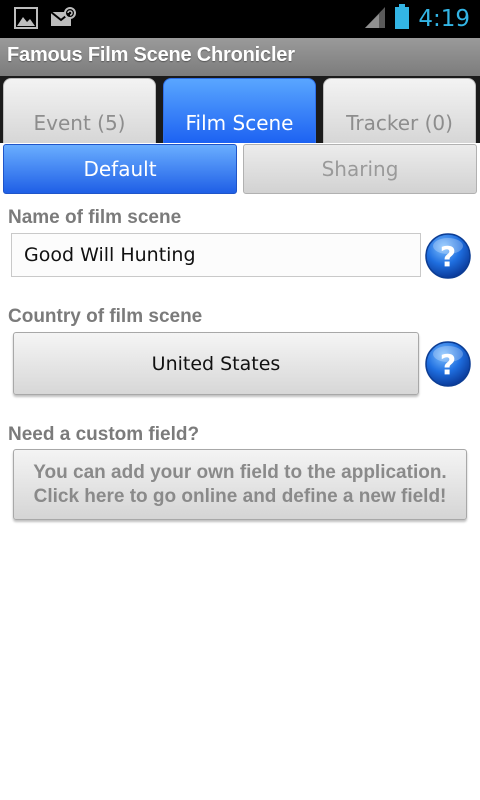  Describe the element at coordinates (216, 255) in the screenshot. I see `film-scene-name-input: Good Will Hunting` at that location.